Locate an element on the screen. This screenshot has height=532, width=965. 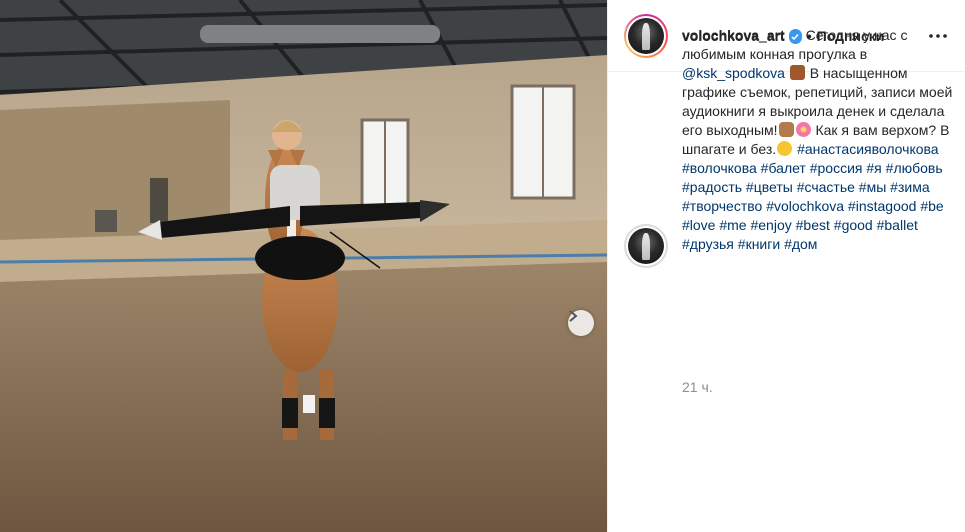
hashtag-link: #volochkova is located at coordinates (805, 206).